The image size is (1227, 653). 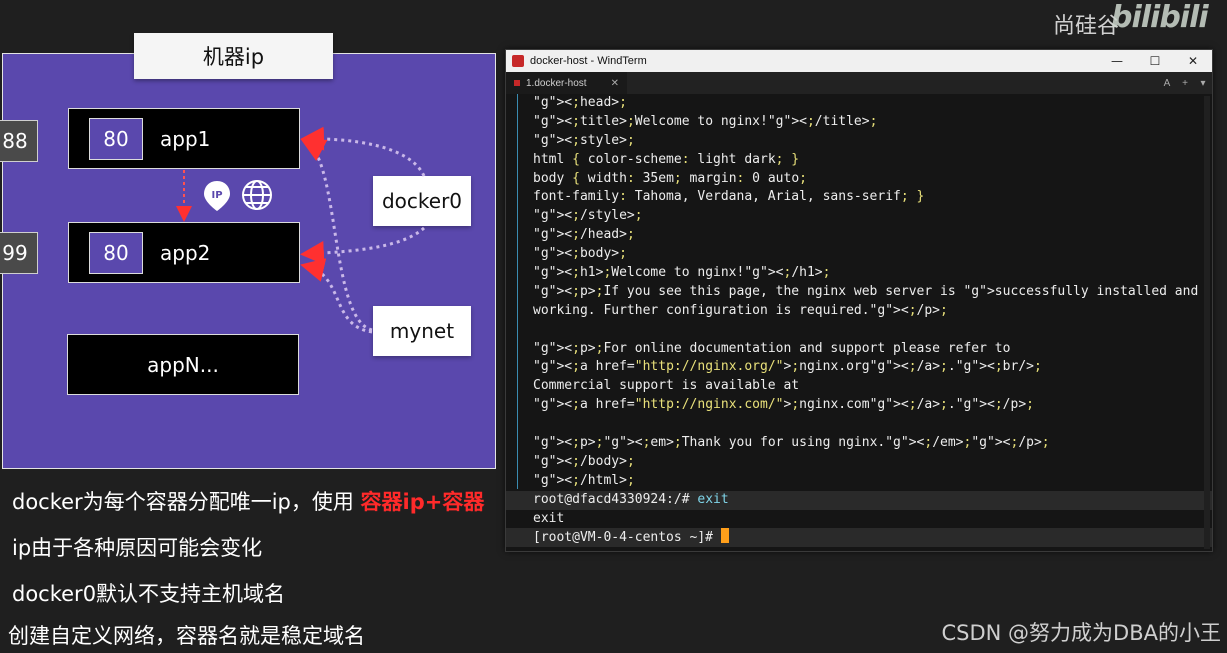 What do you see at coordinates (584, 461) in the screenshot?
I see `terminal-line: "g"><;/body>;` at bounding box center [584, 461].